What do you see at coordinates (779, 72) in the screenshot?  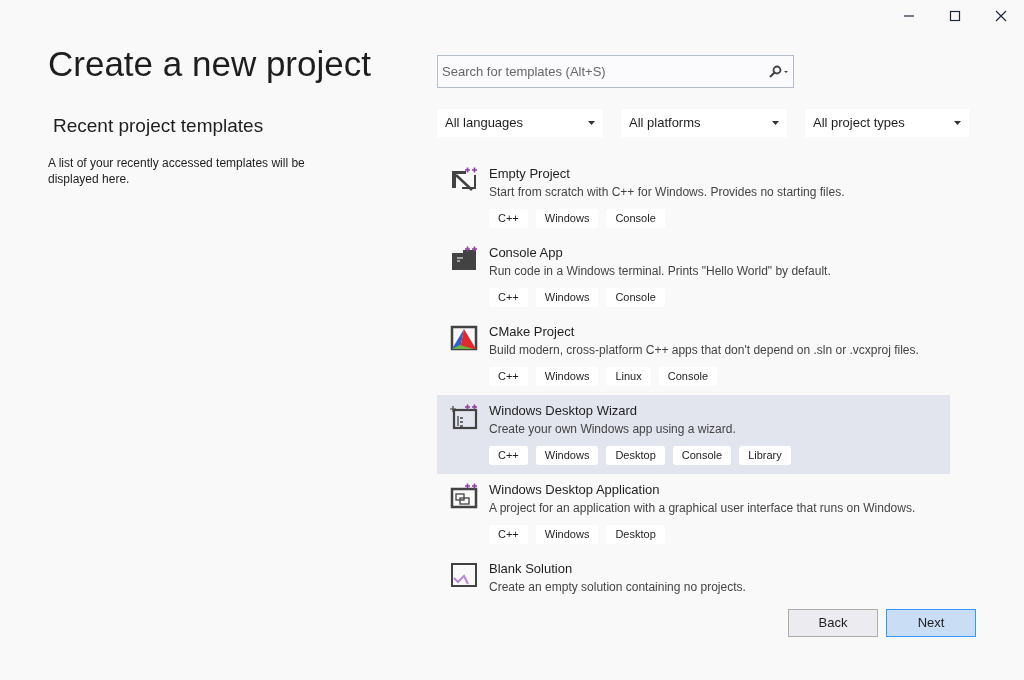 I see `search-icon` at bounding box center [779, 72].